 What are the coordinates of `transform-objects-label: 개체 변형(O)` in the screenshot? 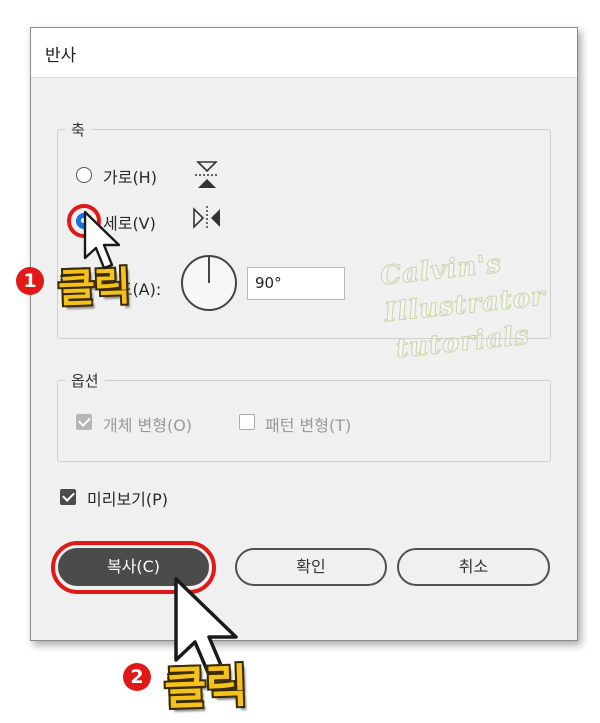 It's located at (147, 424).